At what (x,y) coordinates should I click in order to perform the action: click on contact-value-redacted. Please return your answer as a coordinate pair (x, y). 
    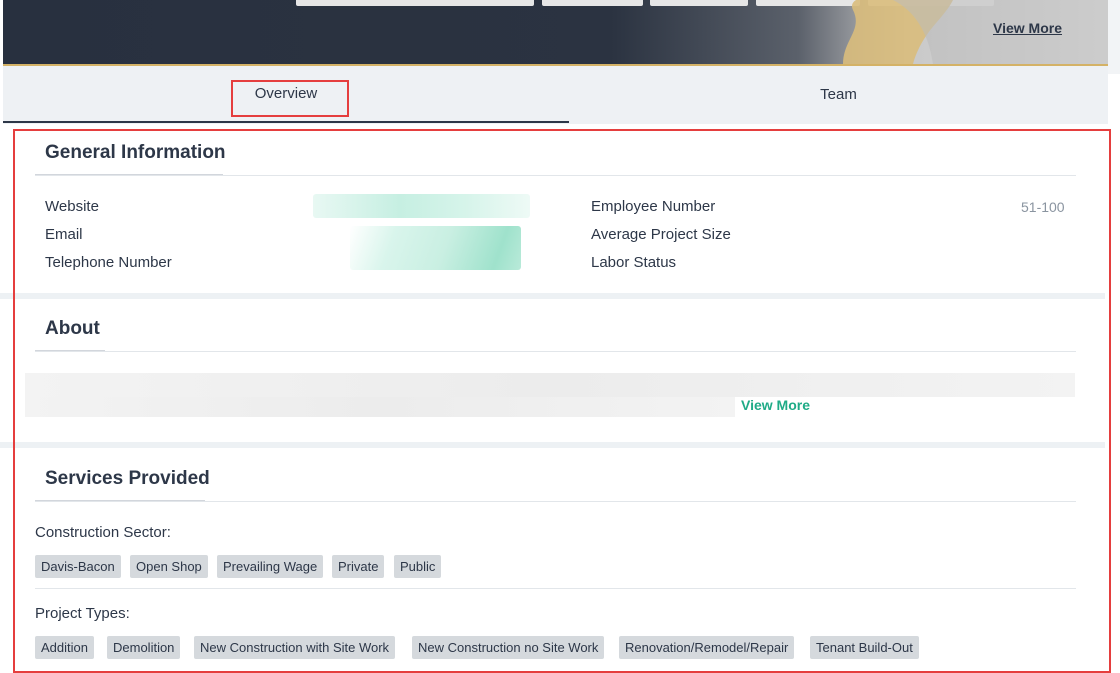
    Looking at the image, I should click on (435, 248).